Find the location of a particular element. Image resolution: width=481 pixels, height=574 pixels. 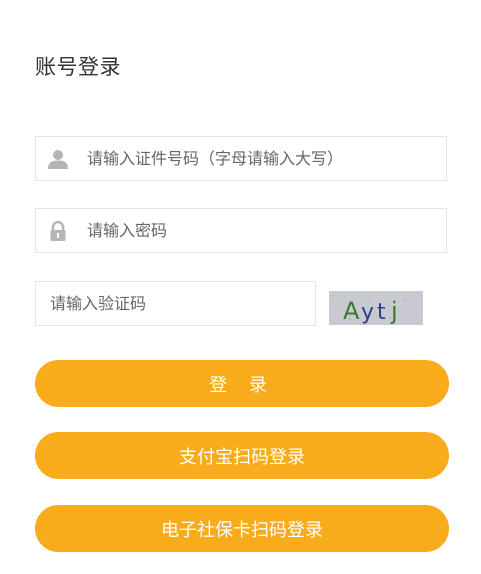

password-field is located at coordinates (241, 230).